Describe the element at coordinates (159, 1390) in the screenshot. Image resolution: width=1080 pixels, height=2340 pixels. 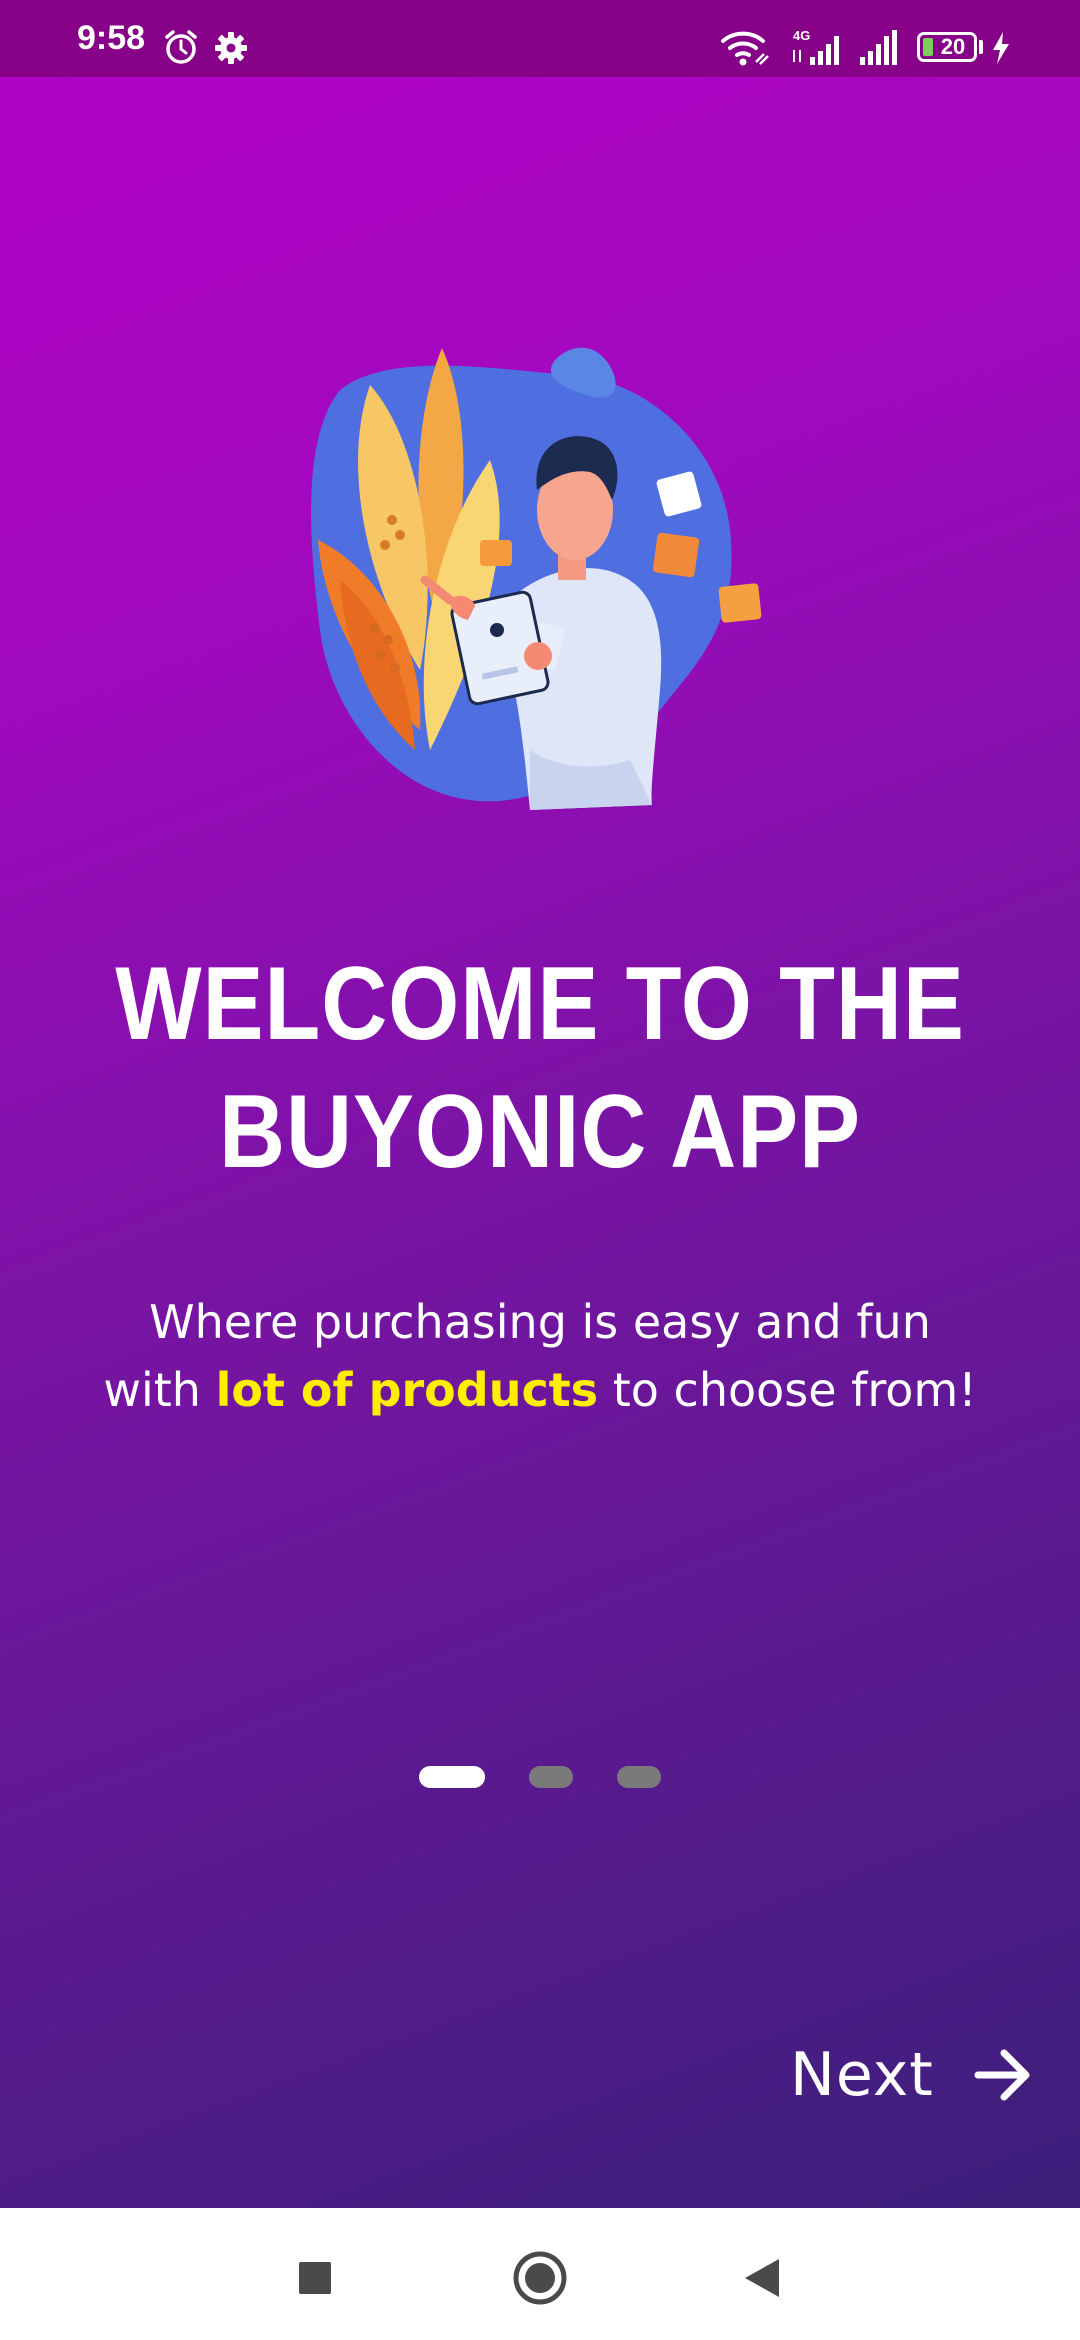
I see `subtitle-line-2-before: with` at that location.